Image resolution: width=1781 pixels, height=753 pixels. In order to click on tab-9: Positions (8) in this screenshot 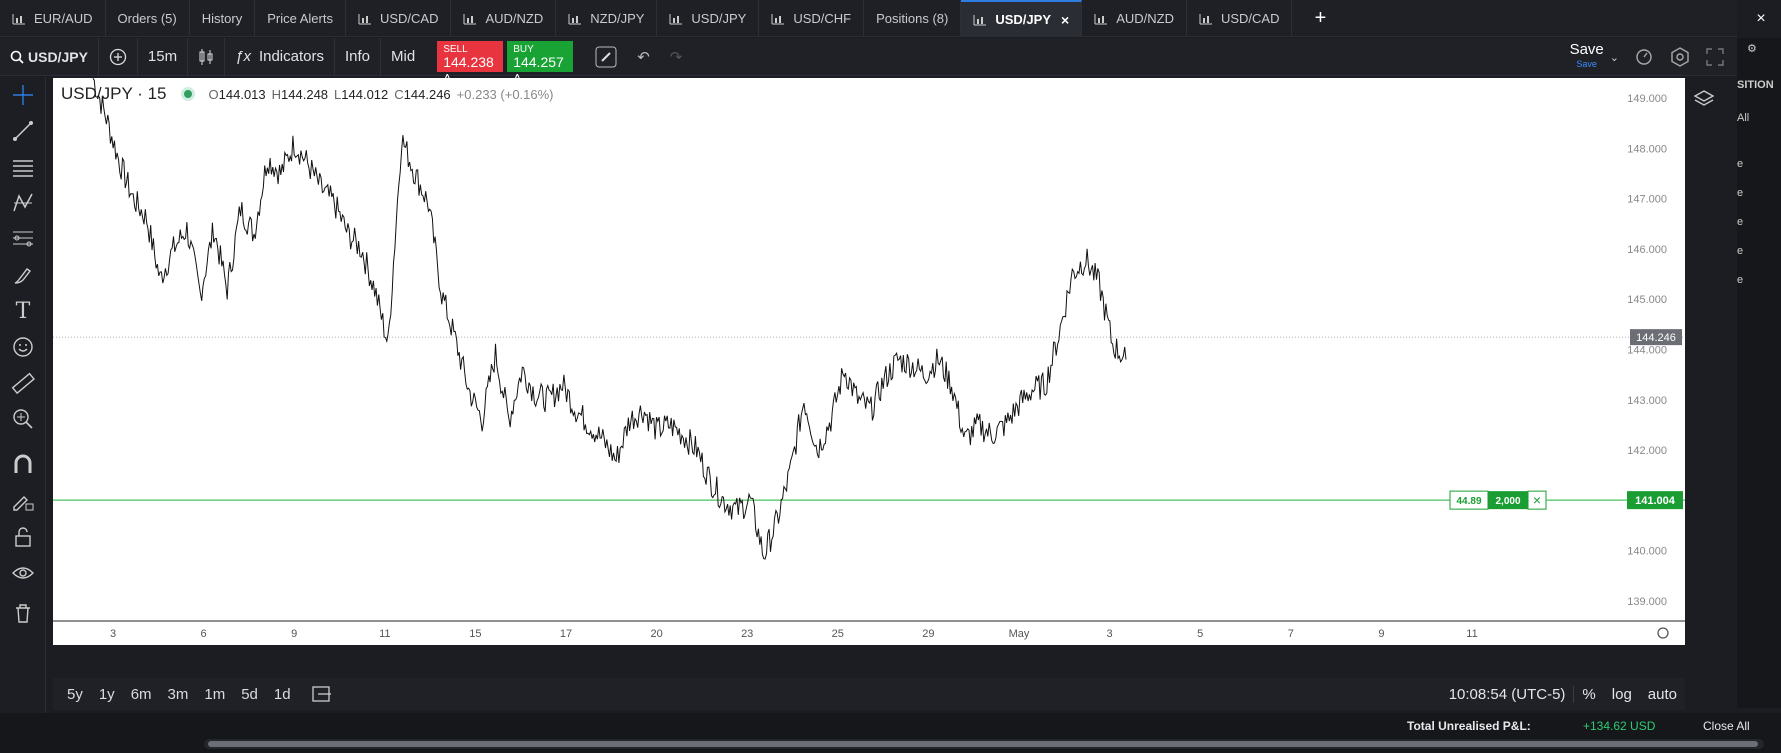, I will do `click(913, 18)`.